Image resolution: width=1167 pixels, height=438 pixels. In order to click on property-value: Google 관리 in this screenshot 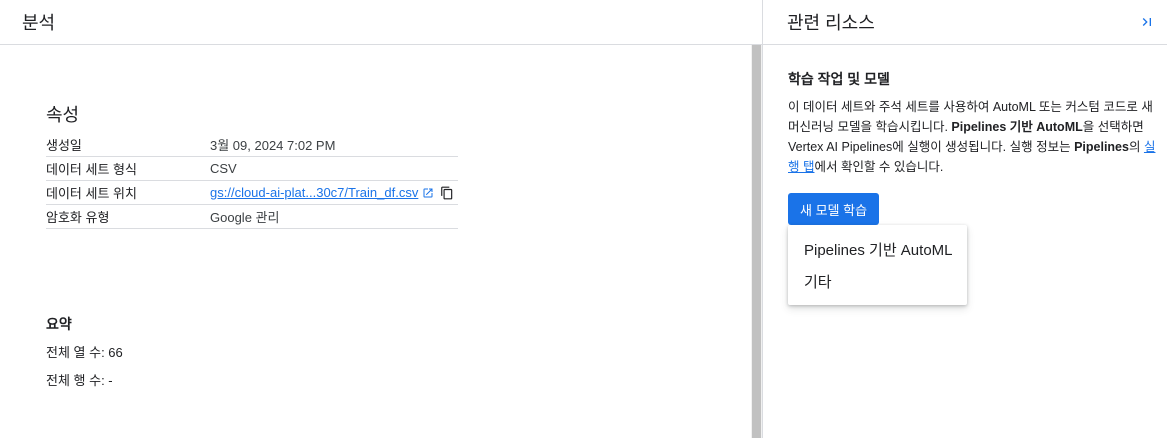, I will do `click(245, 217)`.